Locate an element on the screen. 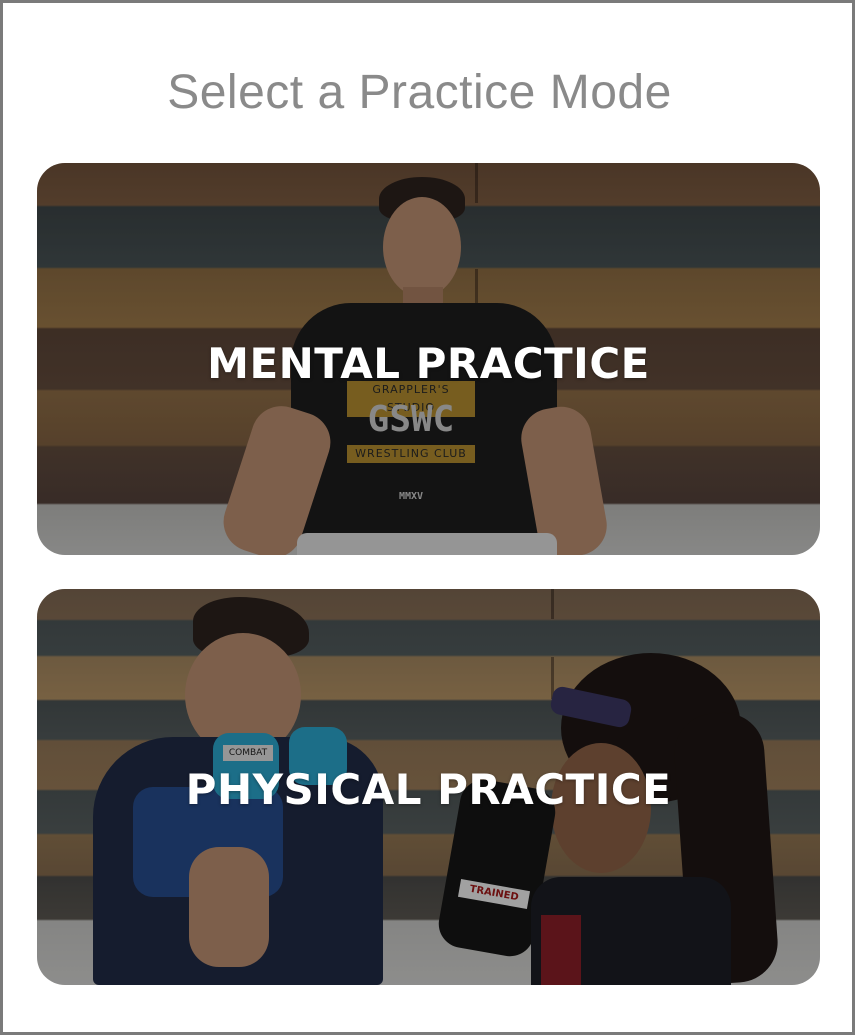 This screenshot has width=855, height=1035. page-title: Select a Practice Mode is located at coordinates (419, 92).